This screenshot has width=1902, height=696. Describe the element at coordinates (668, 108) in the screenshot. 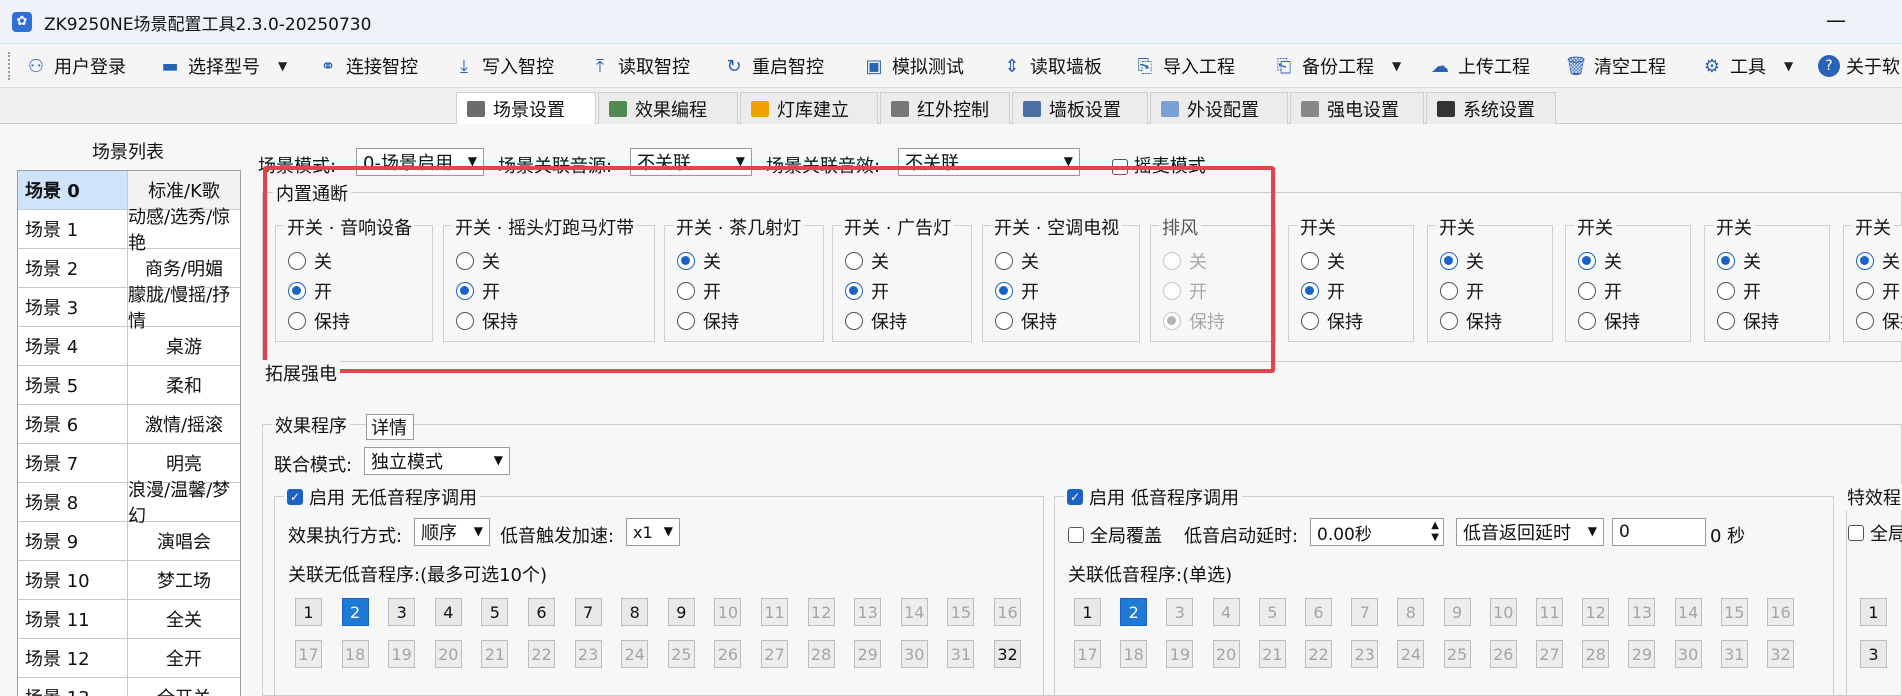

I see `tab-effect: 效果编程` at that location.